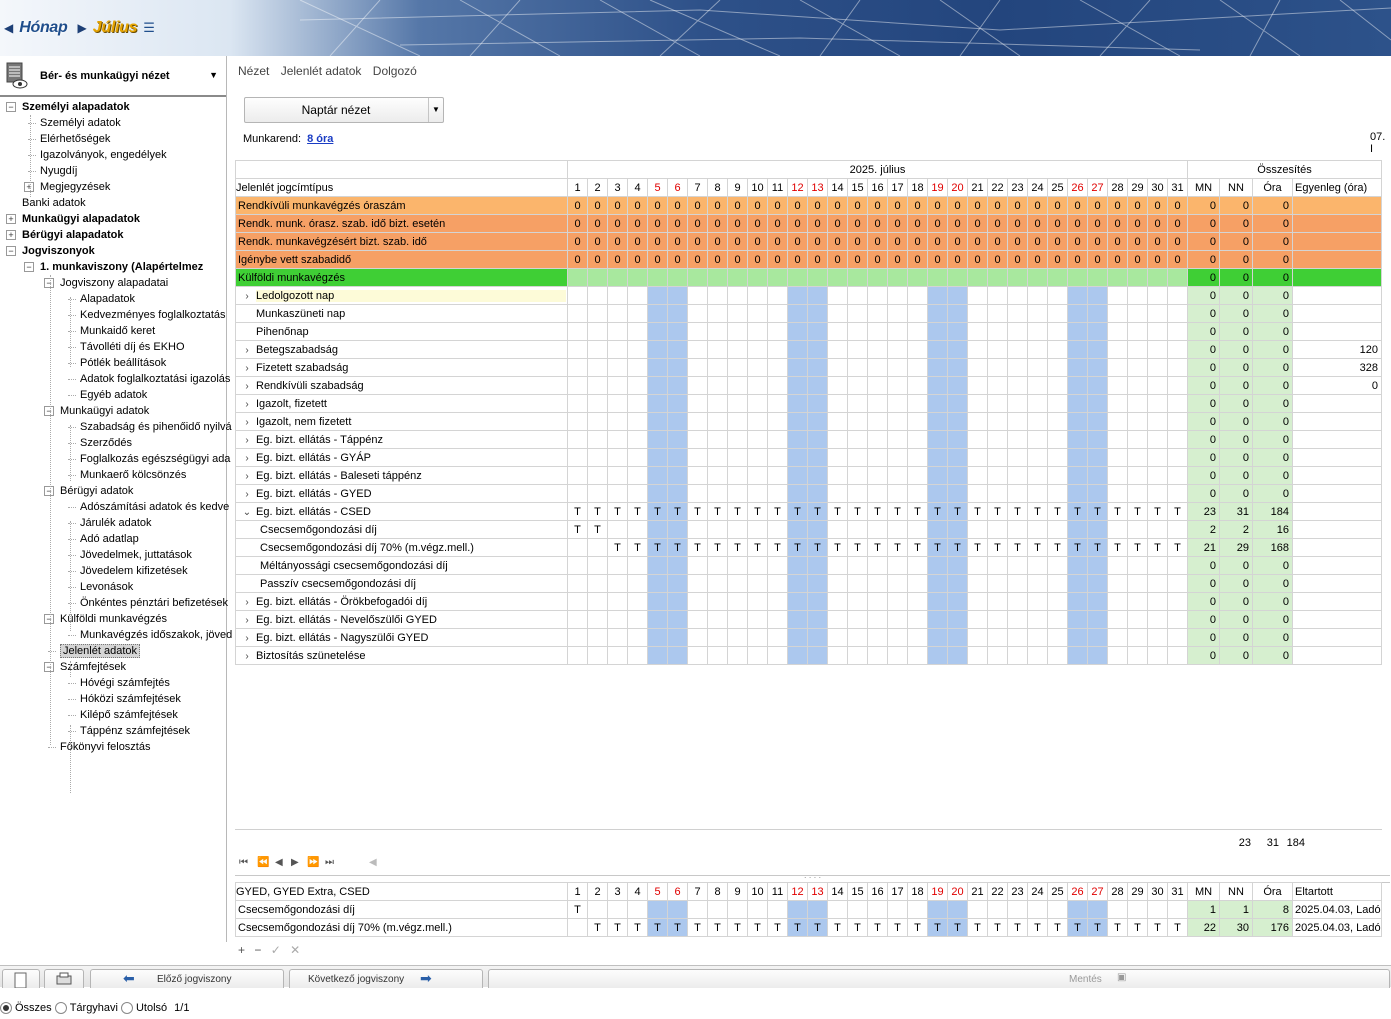 The height and width of the screenshot is (1019, 1391). I want to click on next-month-arrow-icon: ▶, so click(82, 28).